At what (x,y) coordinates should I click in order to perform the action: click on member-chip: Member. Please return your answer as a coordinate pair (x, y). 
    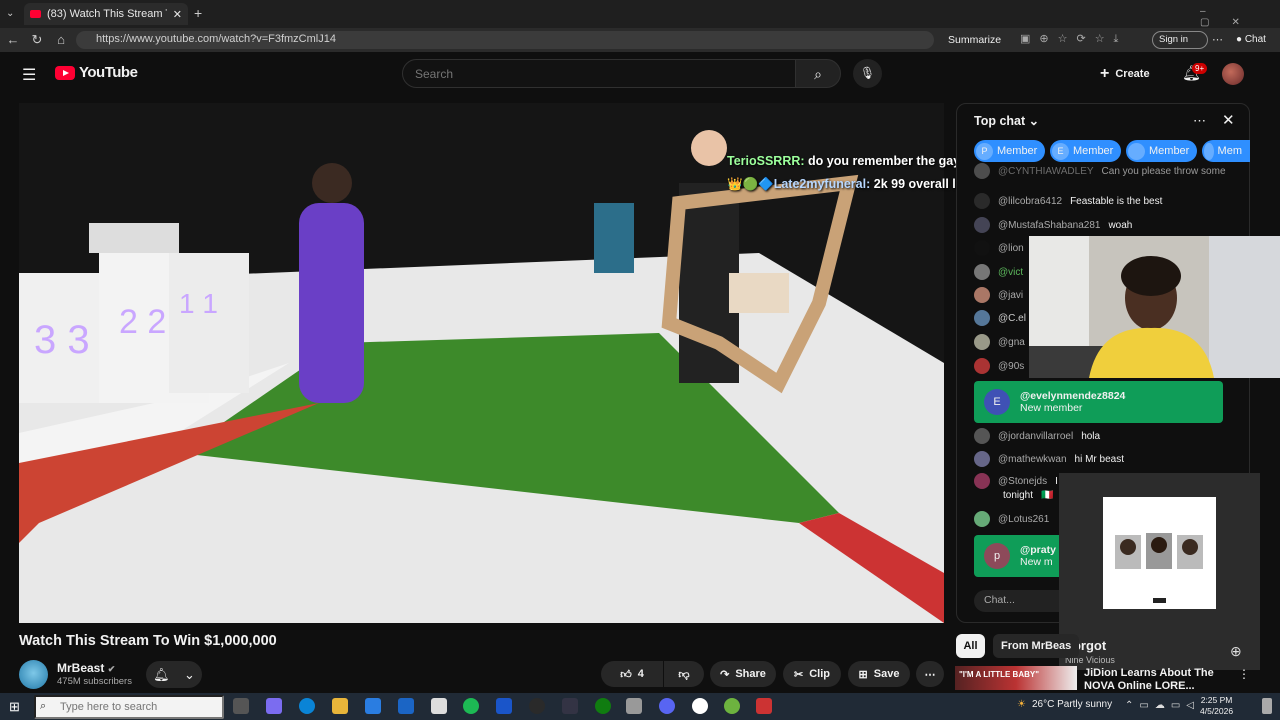
    Looking at the image, I should click on (1162, 151).